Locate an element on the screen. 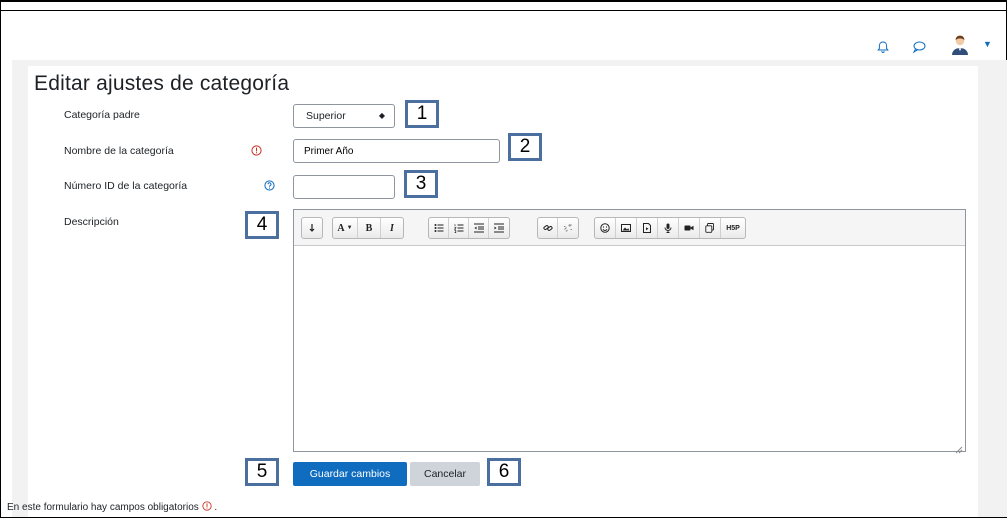 Image resolution: width=1007 pixels, height=518 pixels. category-name-input is located at coordinates (396, 151).